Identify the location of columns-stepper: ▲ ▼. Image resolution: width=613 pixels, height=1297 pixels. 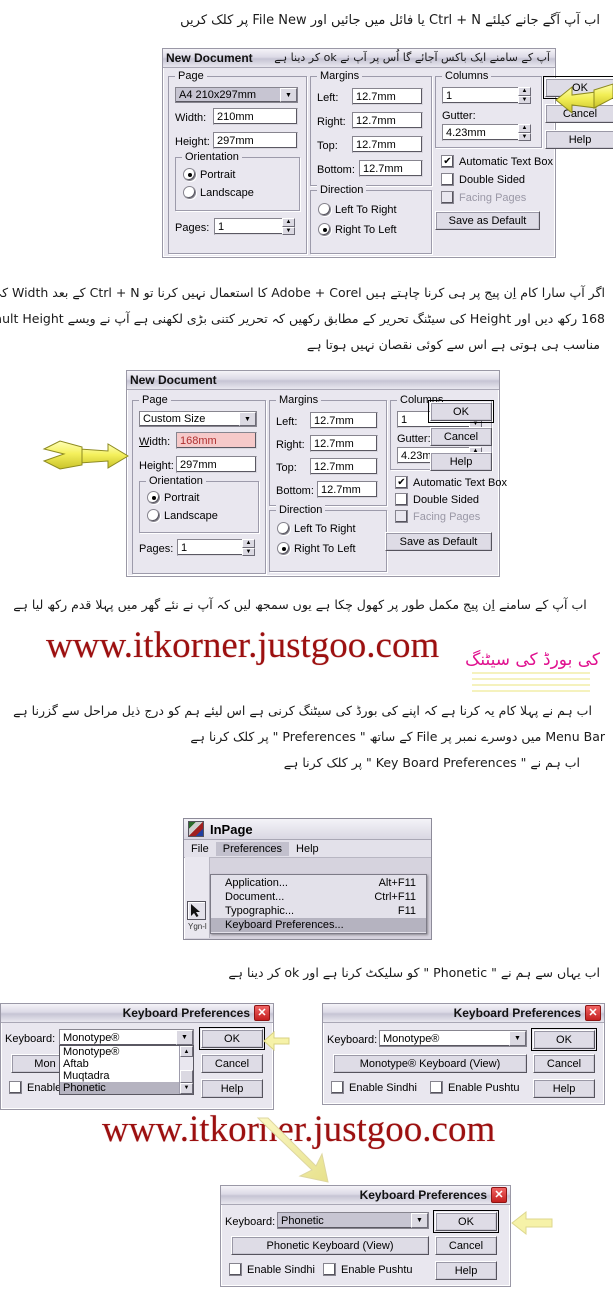
(524, 95).